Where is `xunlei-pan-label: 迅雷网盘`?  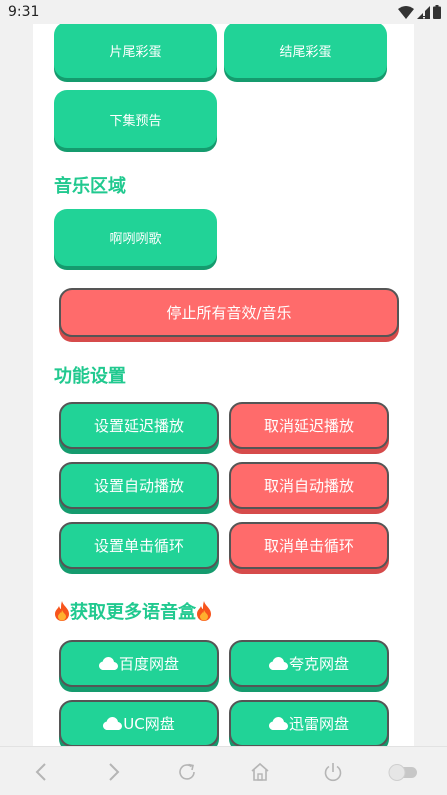 xunlei-pan-label: 迅雷网盘 is located at coordinates (318, 724).